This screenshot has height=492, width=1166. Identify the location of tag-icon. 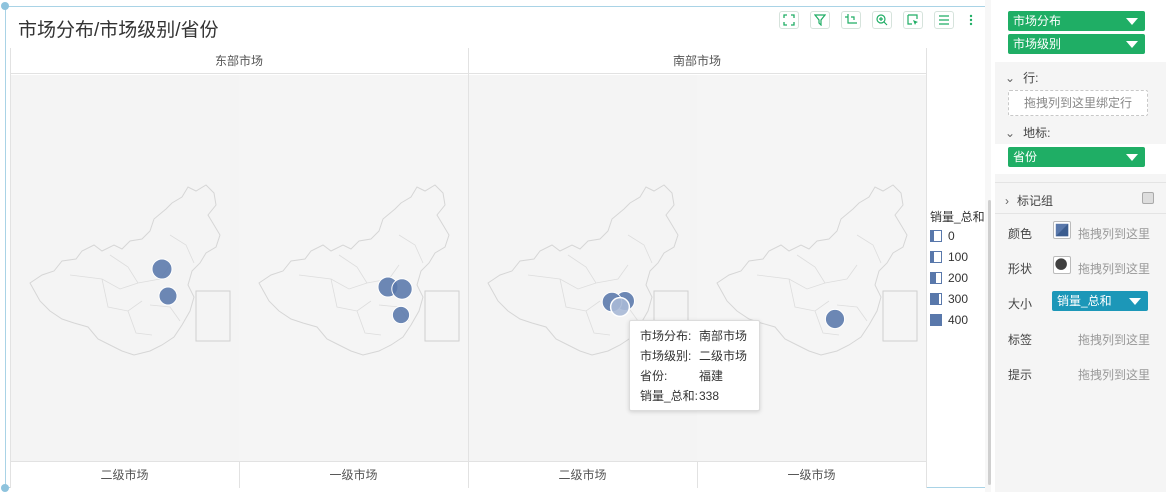
(1148, 198).